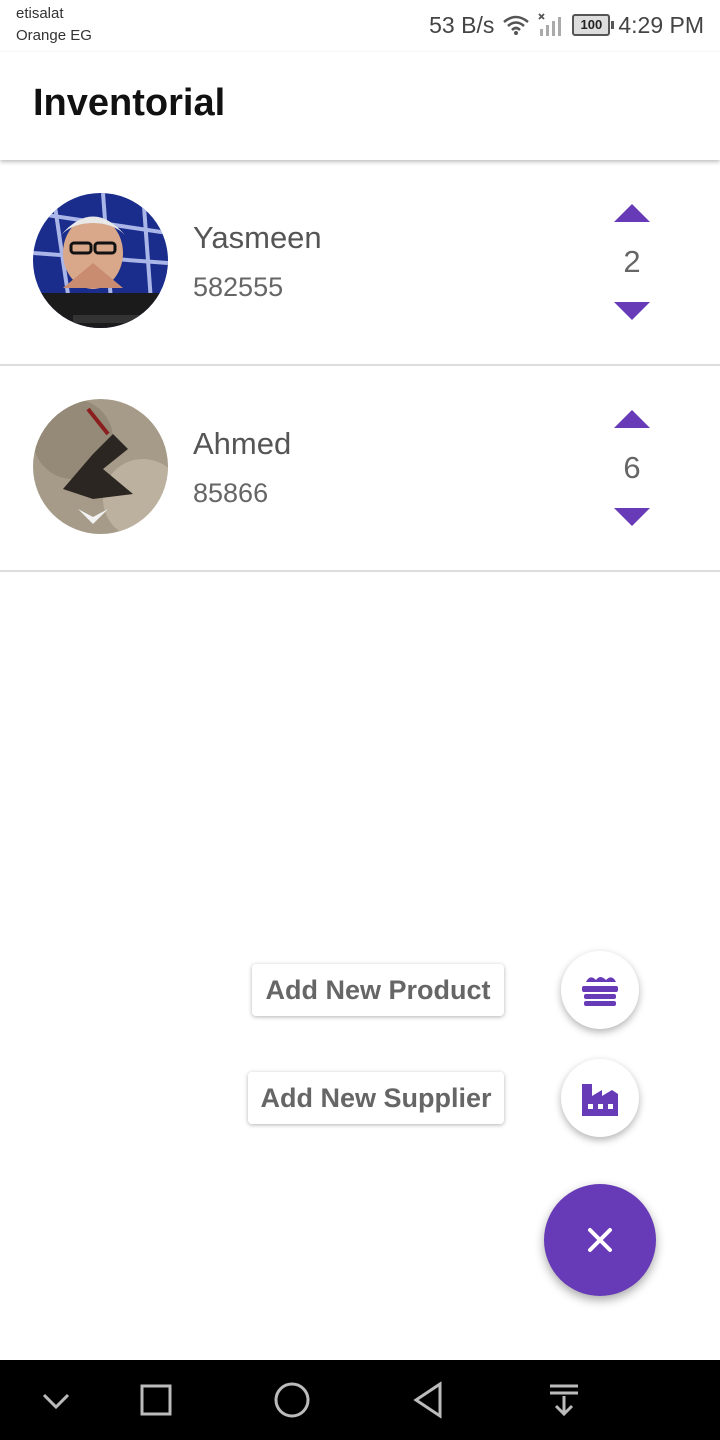 The width and height of the screenshot is (720, 1440). Describe the element at coordinates (516, 25) in the screenshot. I see `wifi-icon` at that location.